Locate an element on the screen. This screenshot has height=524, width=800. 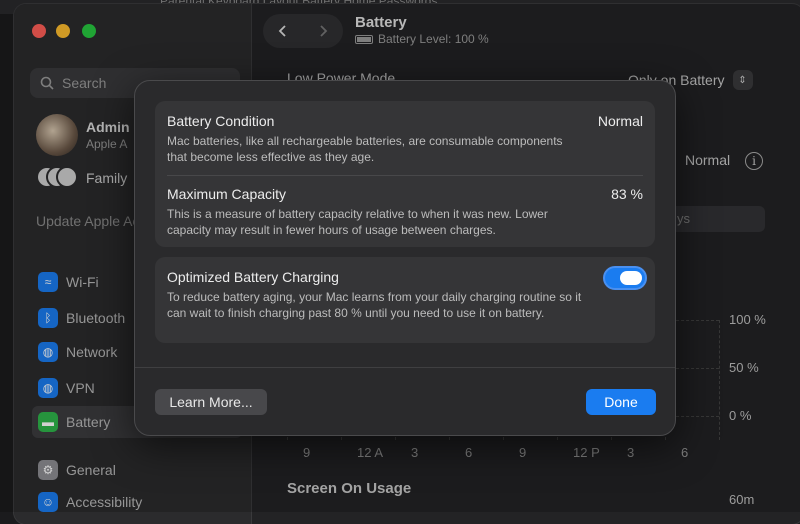
done-button: Done is located at coordinates (621, 402).